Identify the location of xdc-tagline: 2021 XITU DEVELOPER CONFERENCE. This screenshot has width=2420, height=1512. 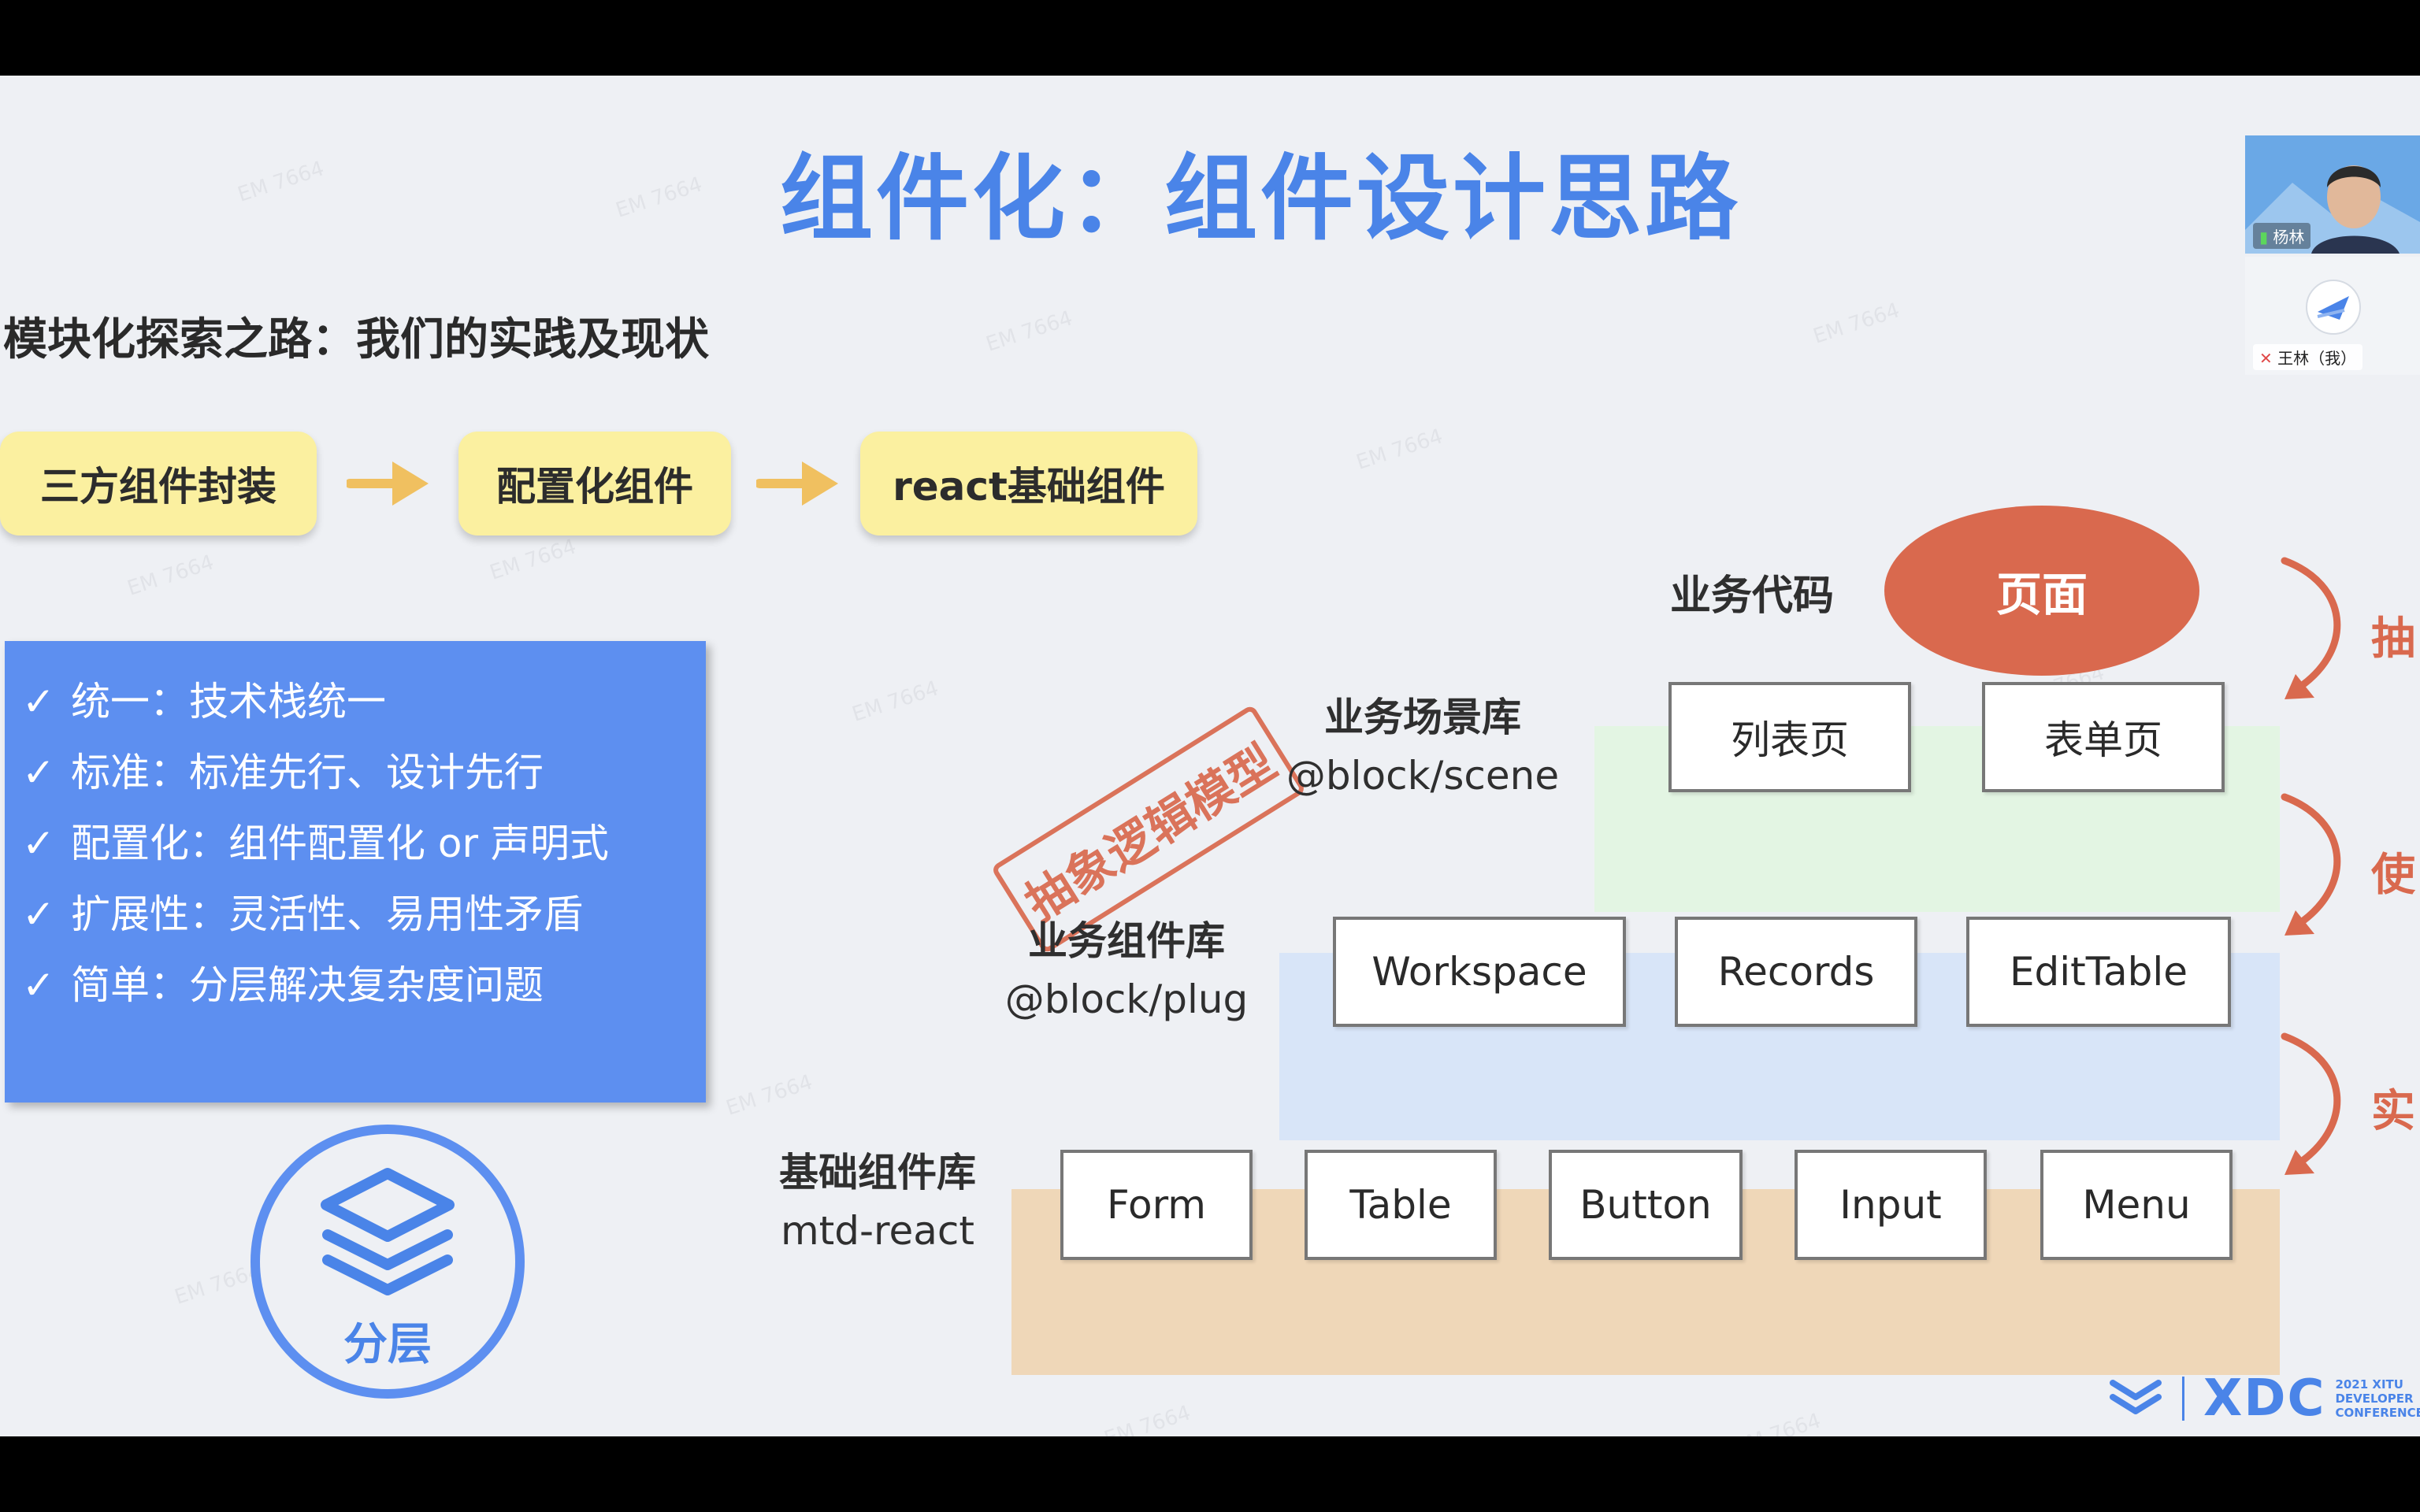
(2377, 1398).